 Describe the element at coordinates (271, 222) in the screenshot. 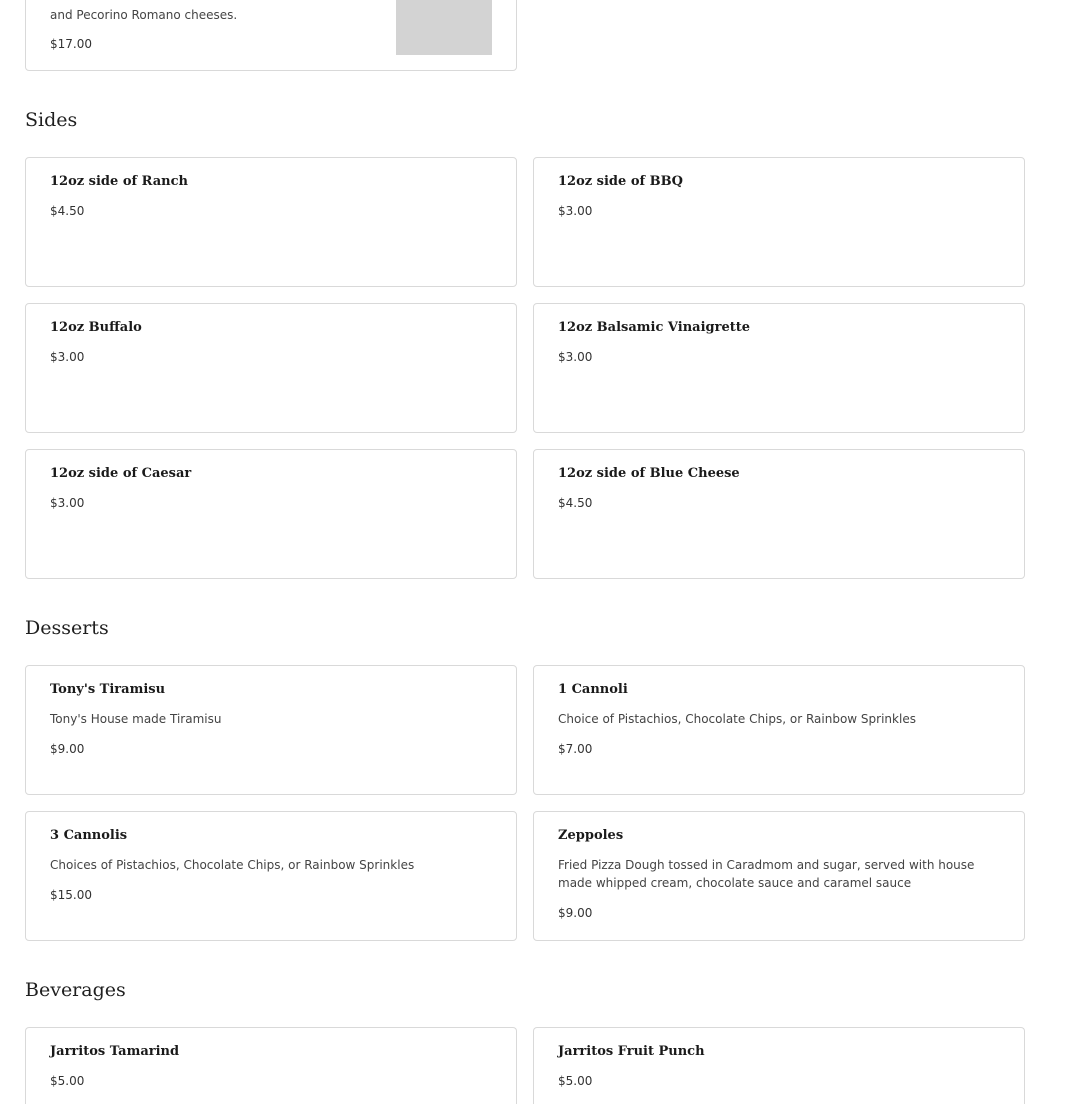

I see `menu-item-card: 12oz side of Ranch $4.50` at that location.